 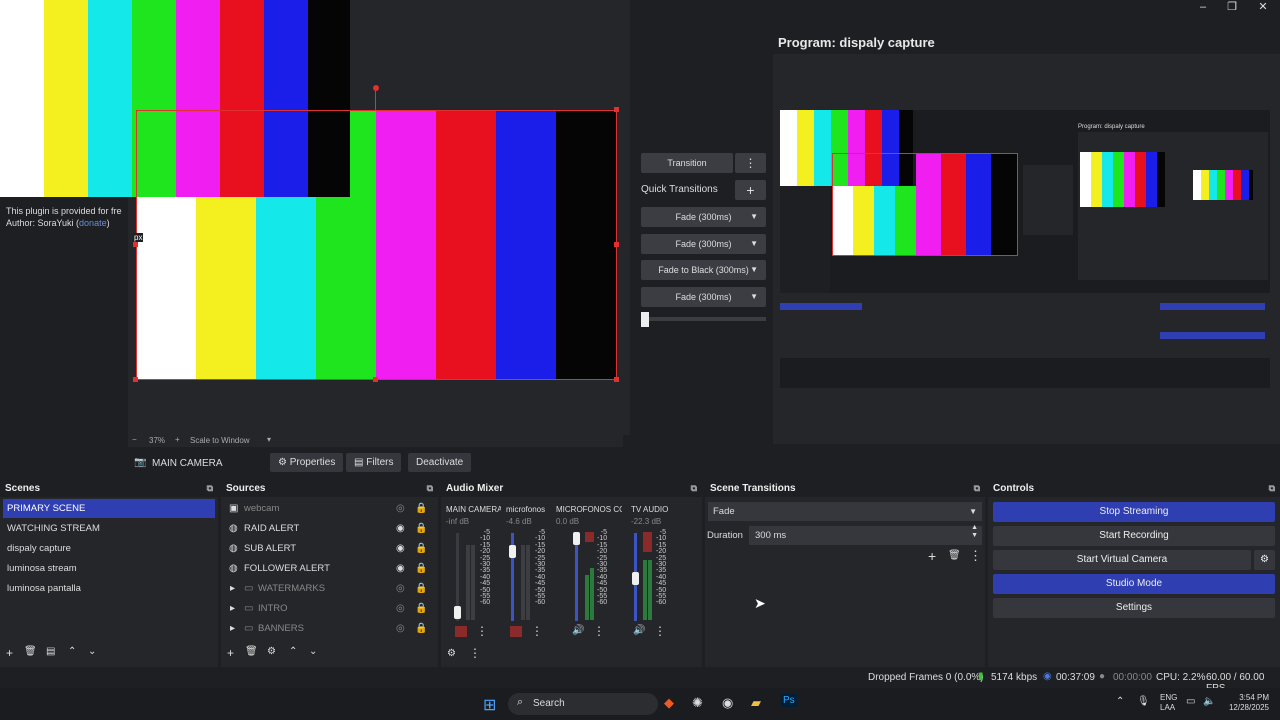 What do you see at coordinates (9, 653) in the screenshot?
I see `add-scene-icon: +` at bounding box center [9, 653].